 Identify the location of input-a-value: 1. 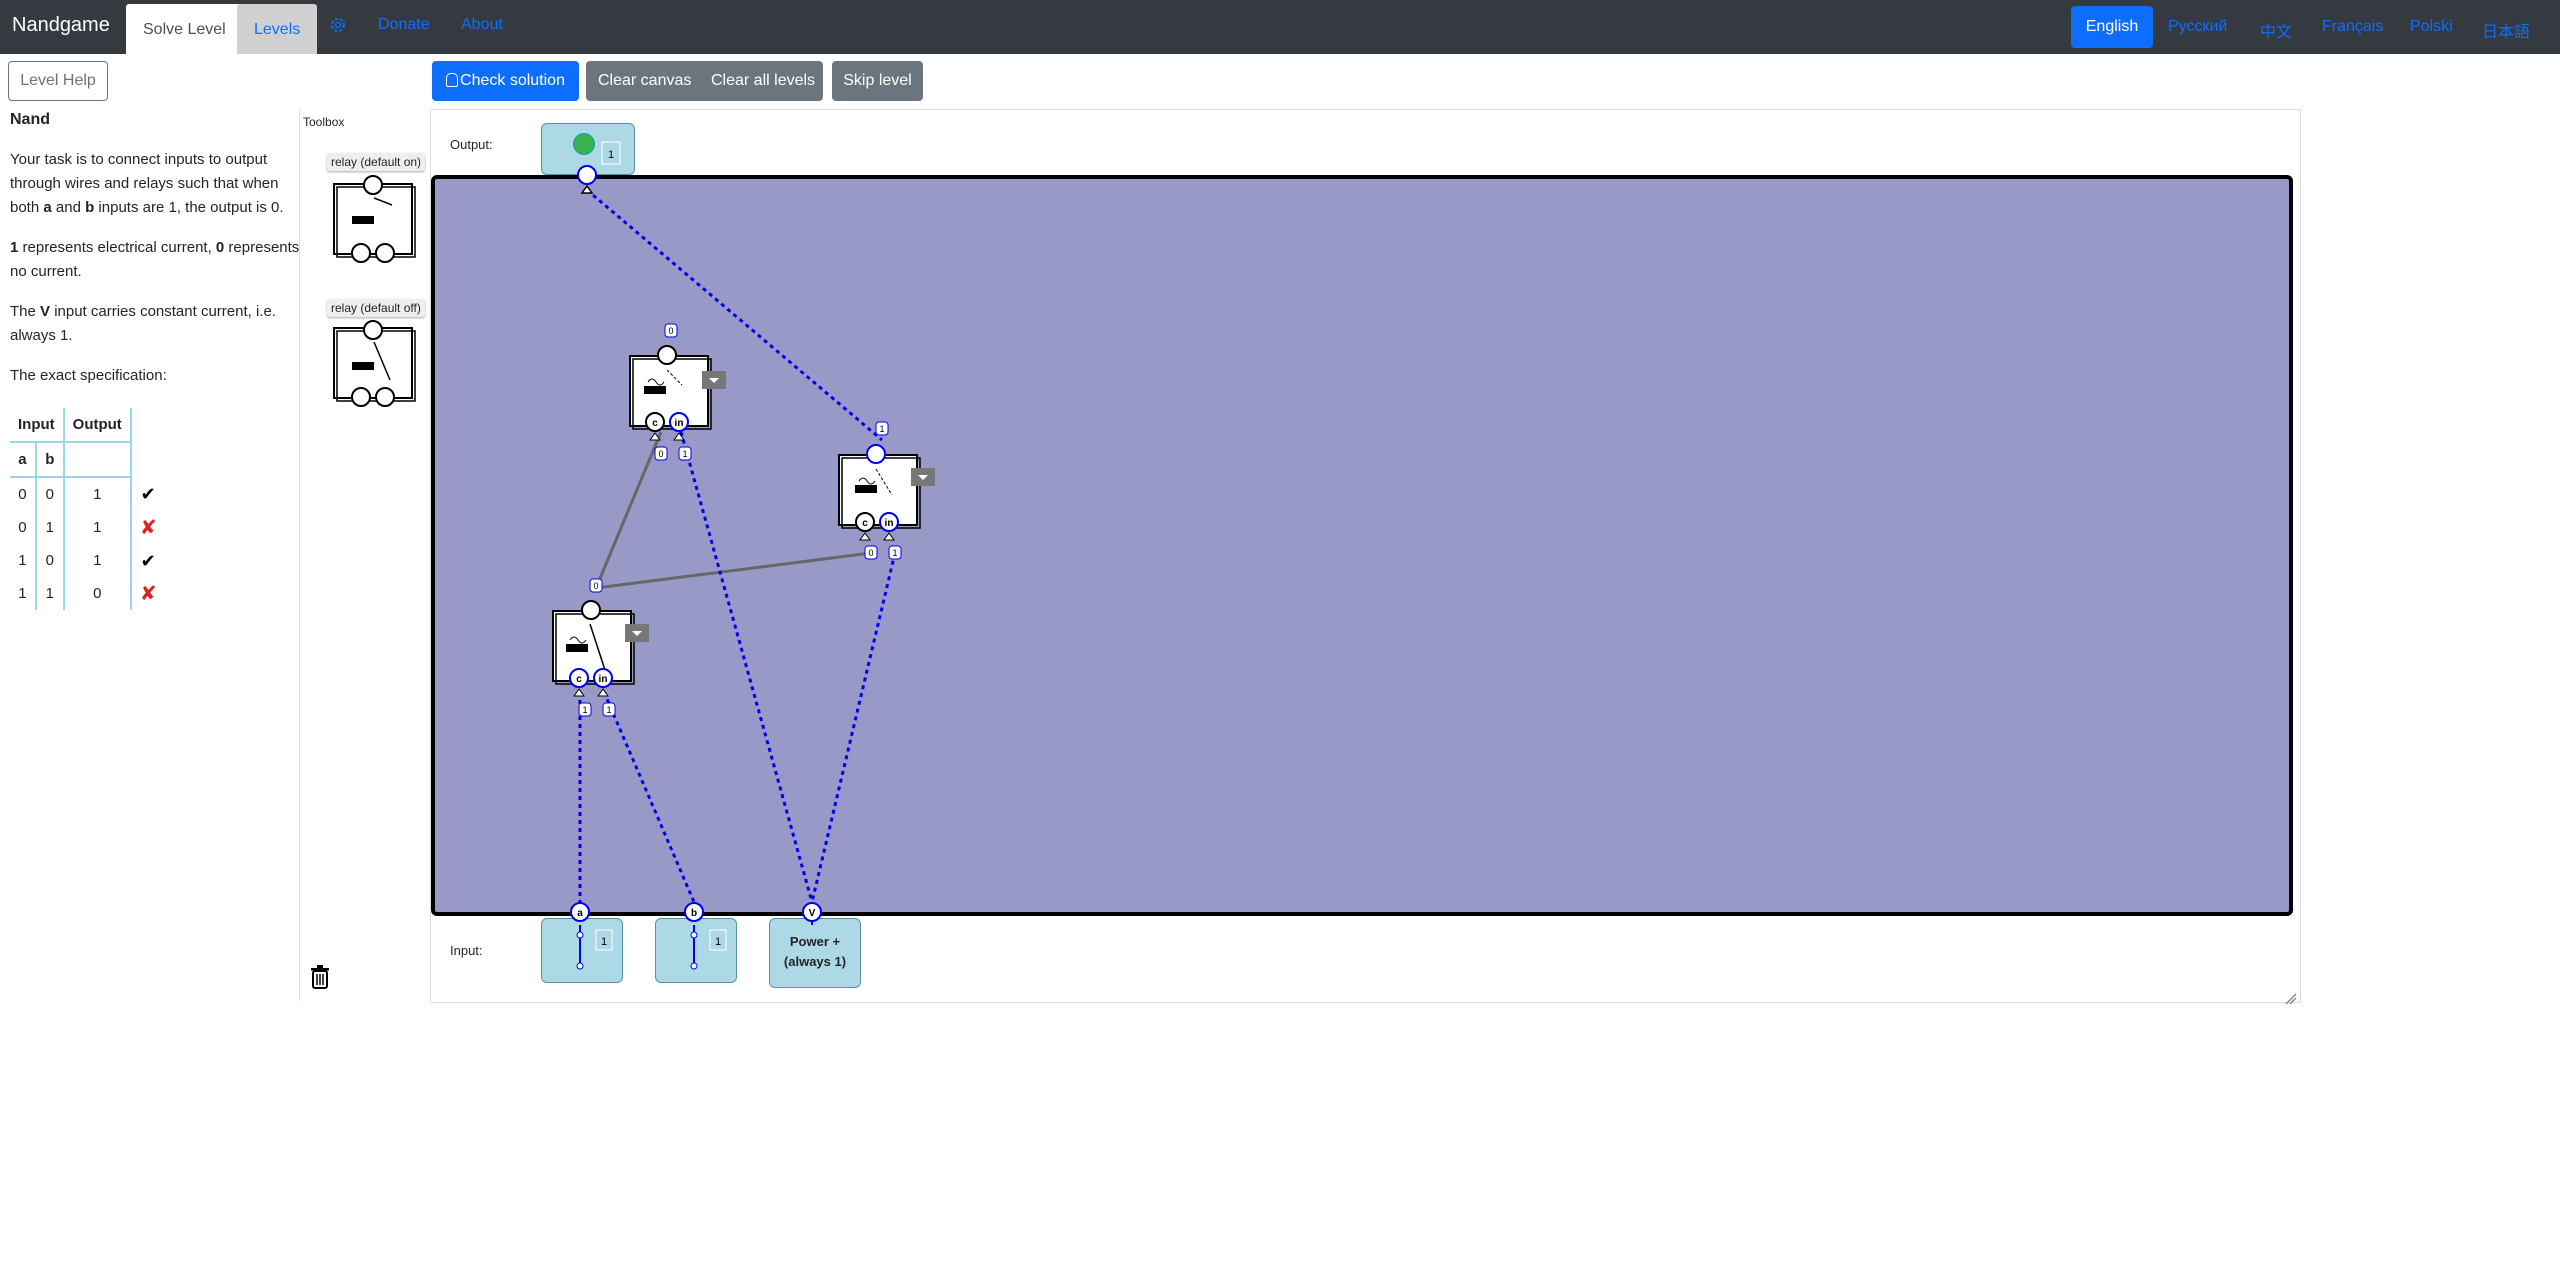
(604, 942).